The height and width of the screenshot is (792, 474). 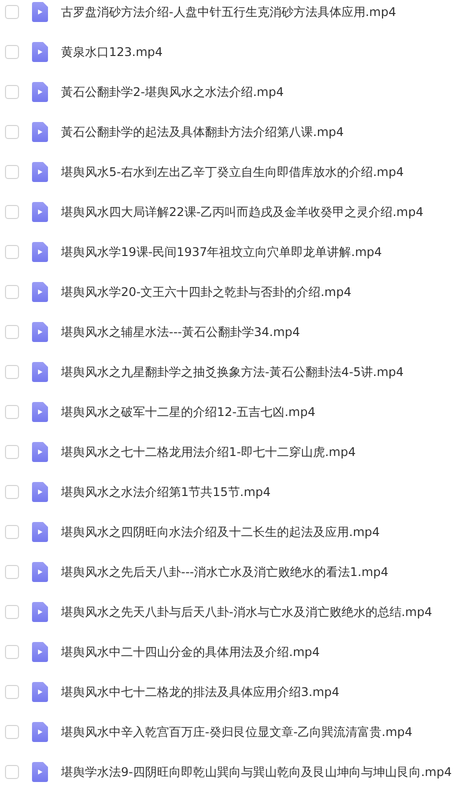 I want to click on file-name: 堪舆风水之辅星水法---黃石公翻卦学34.mp4, so click(x=180, y=332).